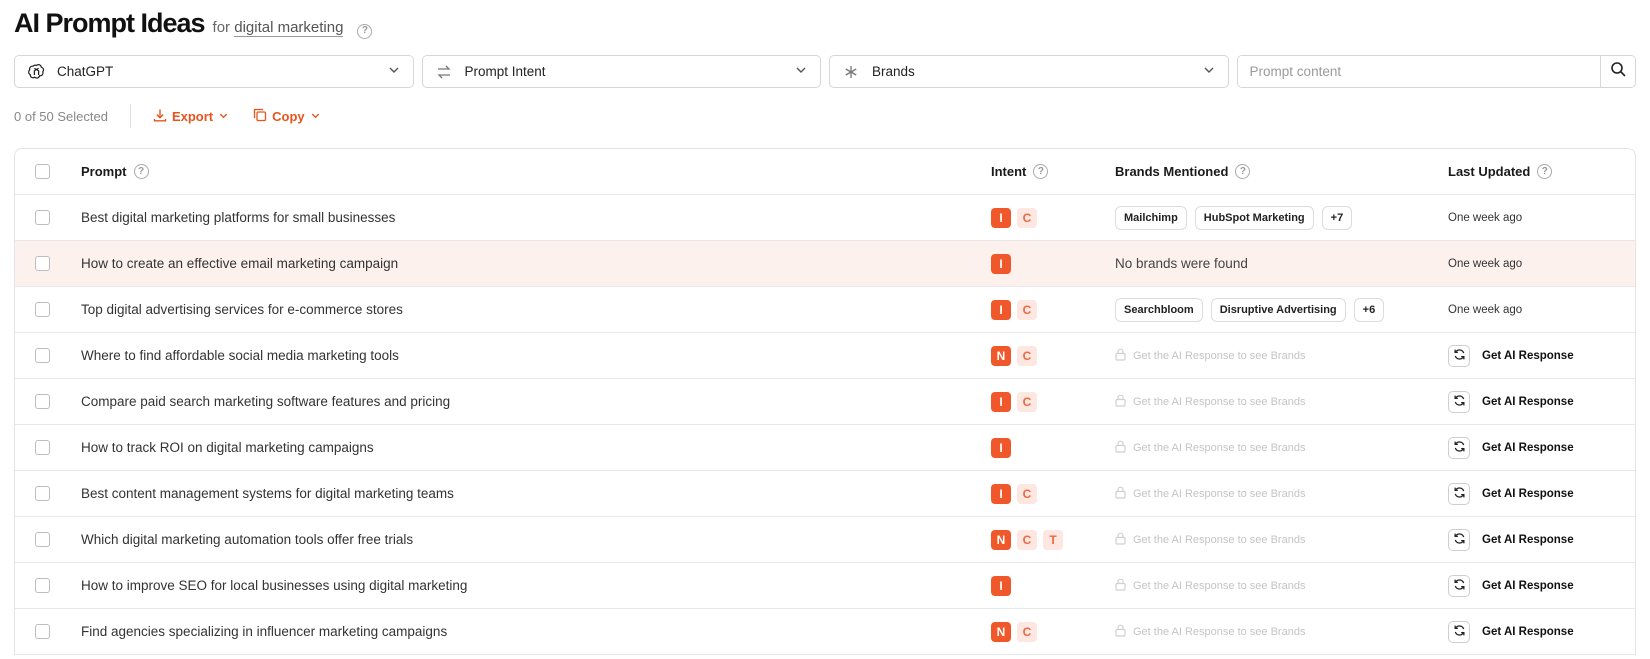 This screenshot has width=1650, height=659. What do you see at coordinates (1278, 309) in the screenshot?
I see `brand-chip: Disruptive Advertising` at bounding box center [1278, 309].